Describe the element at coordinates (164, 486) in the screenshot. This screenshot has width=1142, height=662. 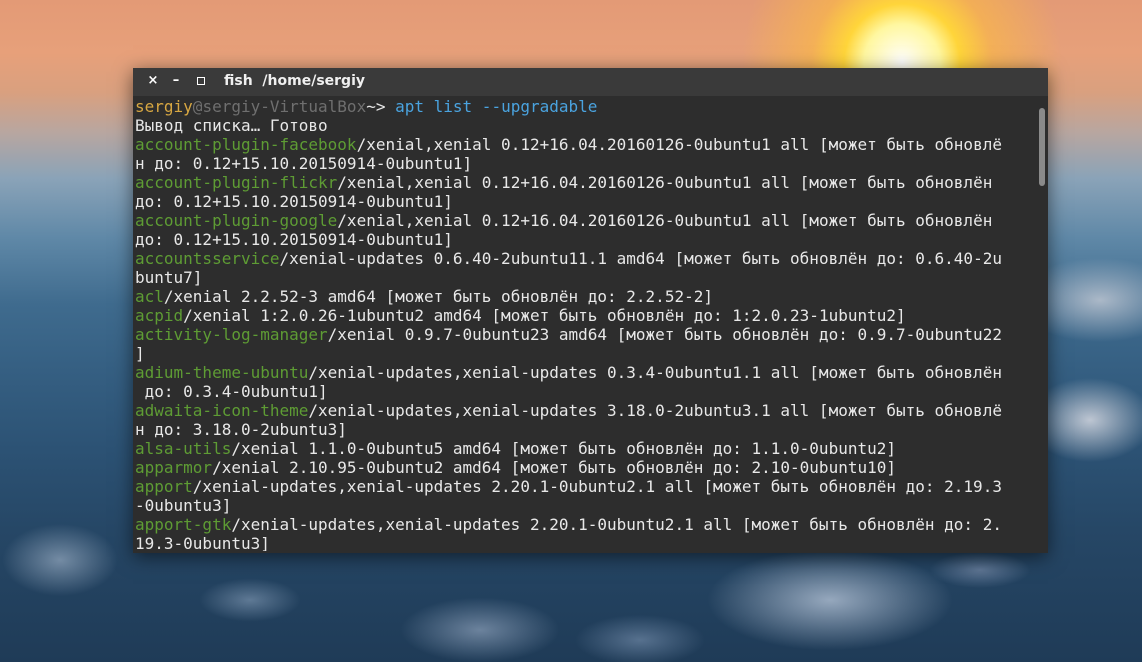
I see `package-name: apport` at that location.